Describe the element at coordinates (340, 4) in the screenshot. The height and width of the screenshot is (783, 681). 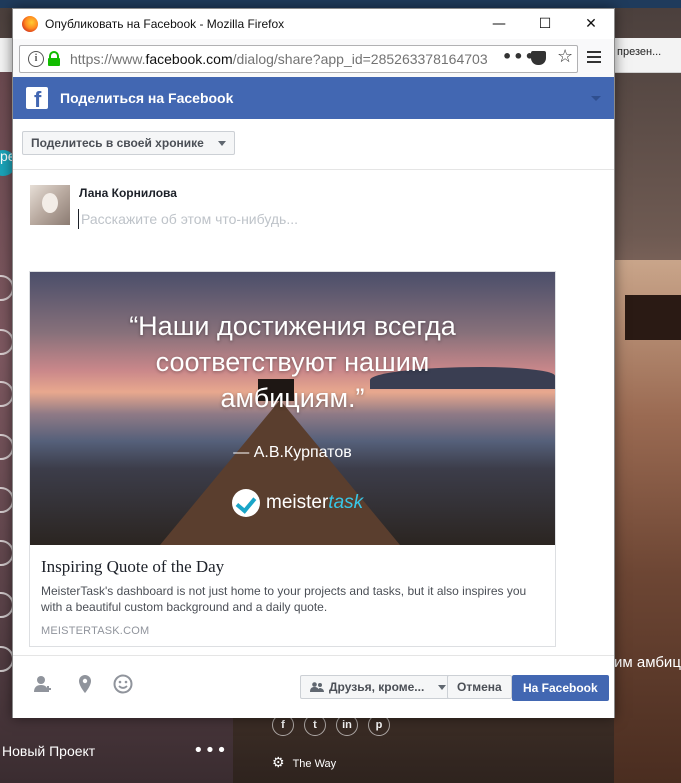
I see `taskbar-strip` at that location.